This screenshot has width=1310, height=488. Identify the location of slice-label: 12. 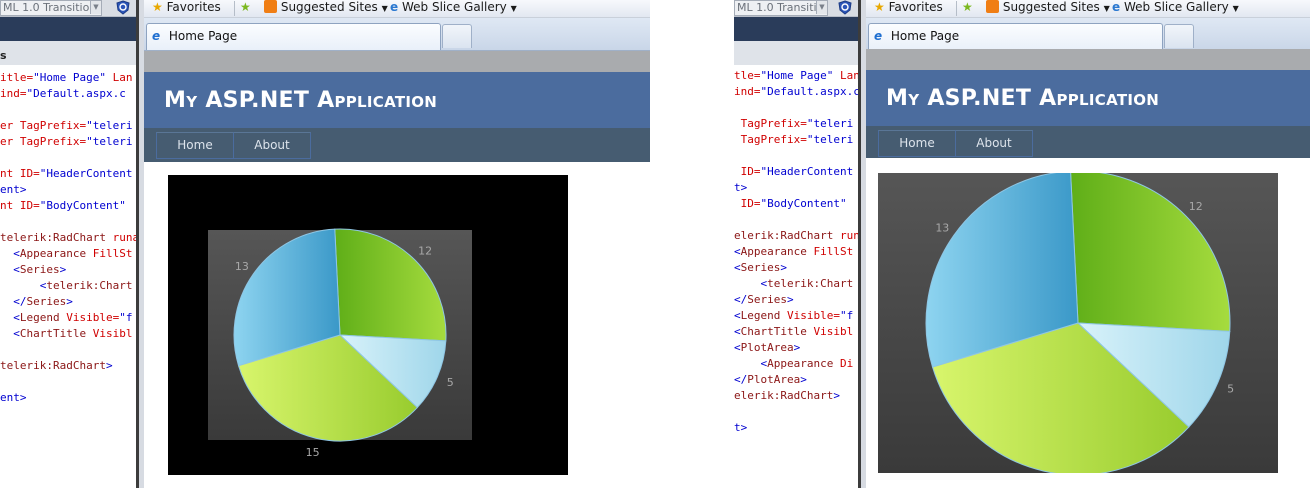
(1196, 206).